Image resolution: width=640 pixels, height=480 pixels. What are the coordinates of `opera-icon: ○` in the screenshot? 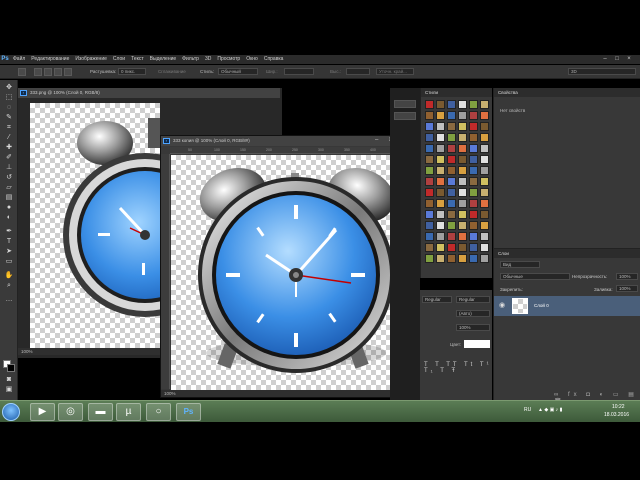 It's located at (158, 412).